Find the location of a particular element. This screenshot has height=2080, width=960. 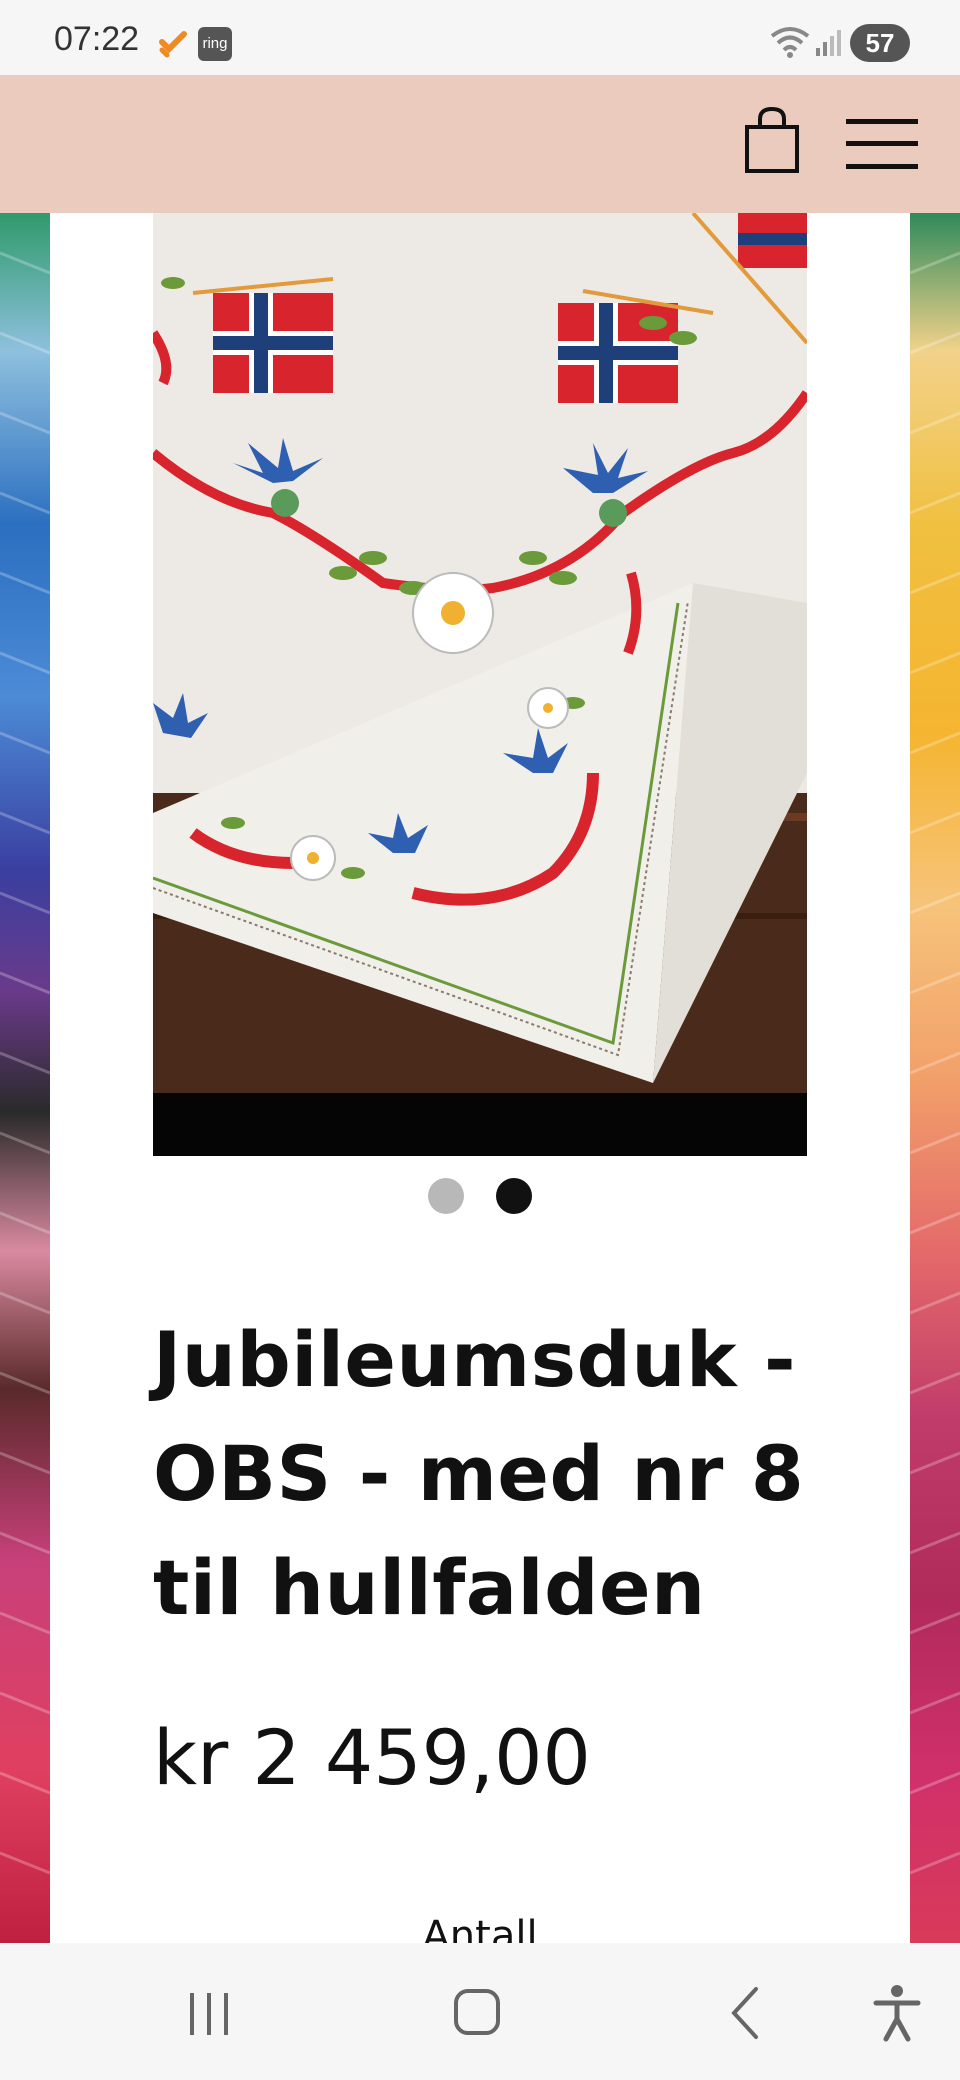

back-icon is located at coordinates (747, 2013).